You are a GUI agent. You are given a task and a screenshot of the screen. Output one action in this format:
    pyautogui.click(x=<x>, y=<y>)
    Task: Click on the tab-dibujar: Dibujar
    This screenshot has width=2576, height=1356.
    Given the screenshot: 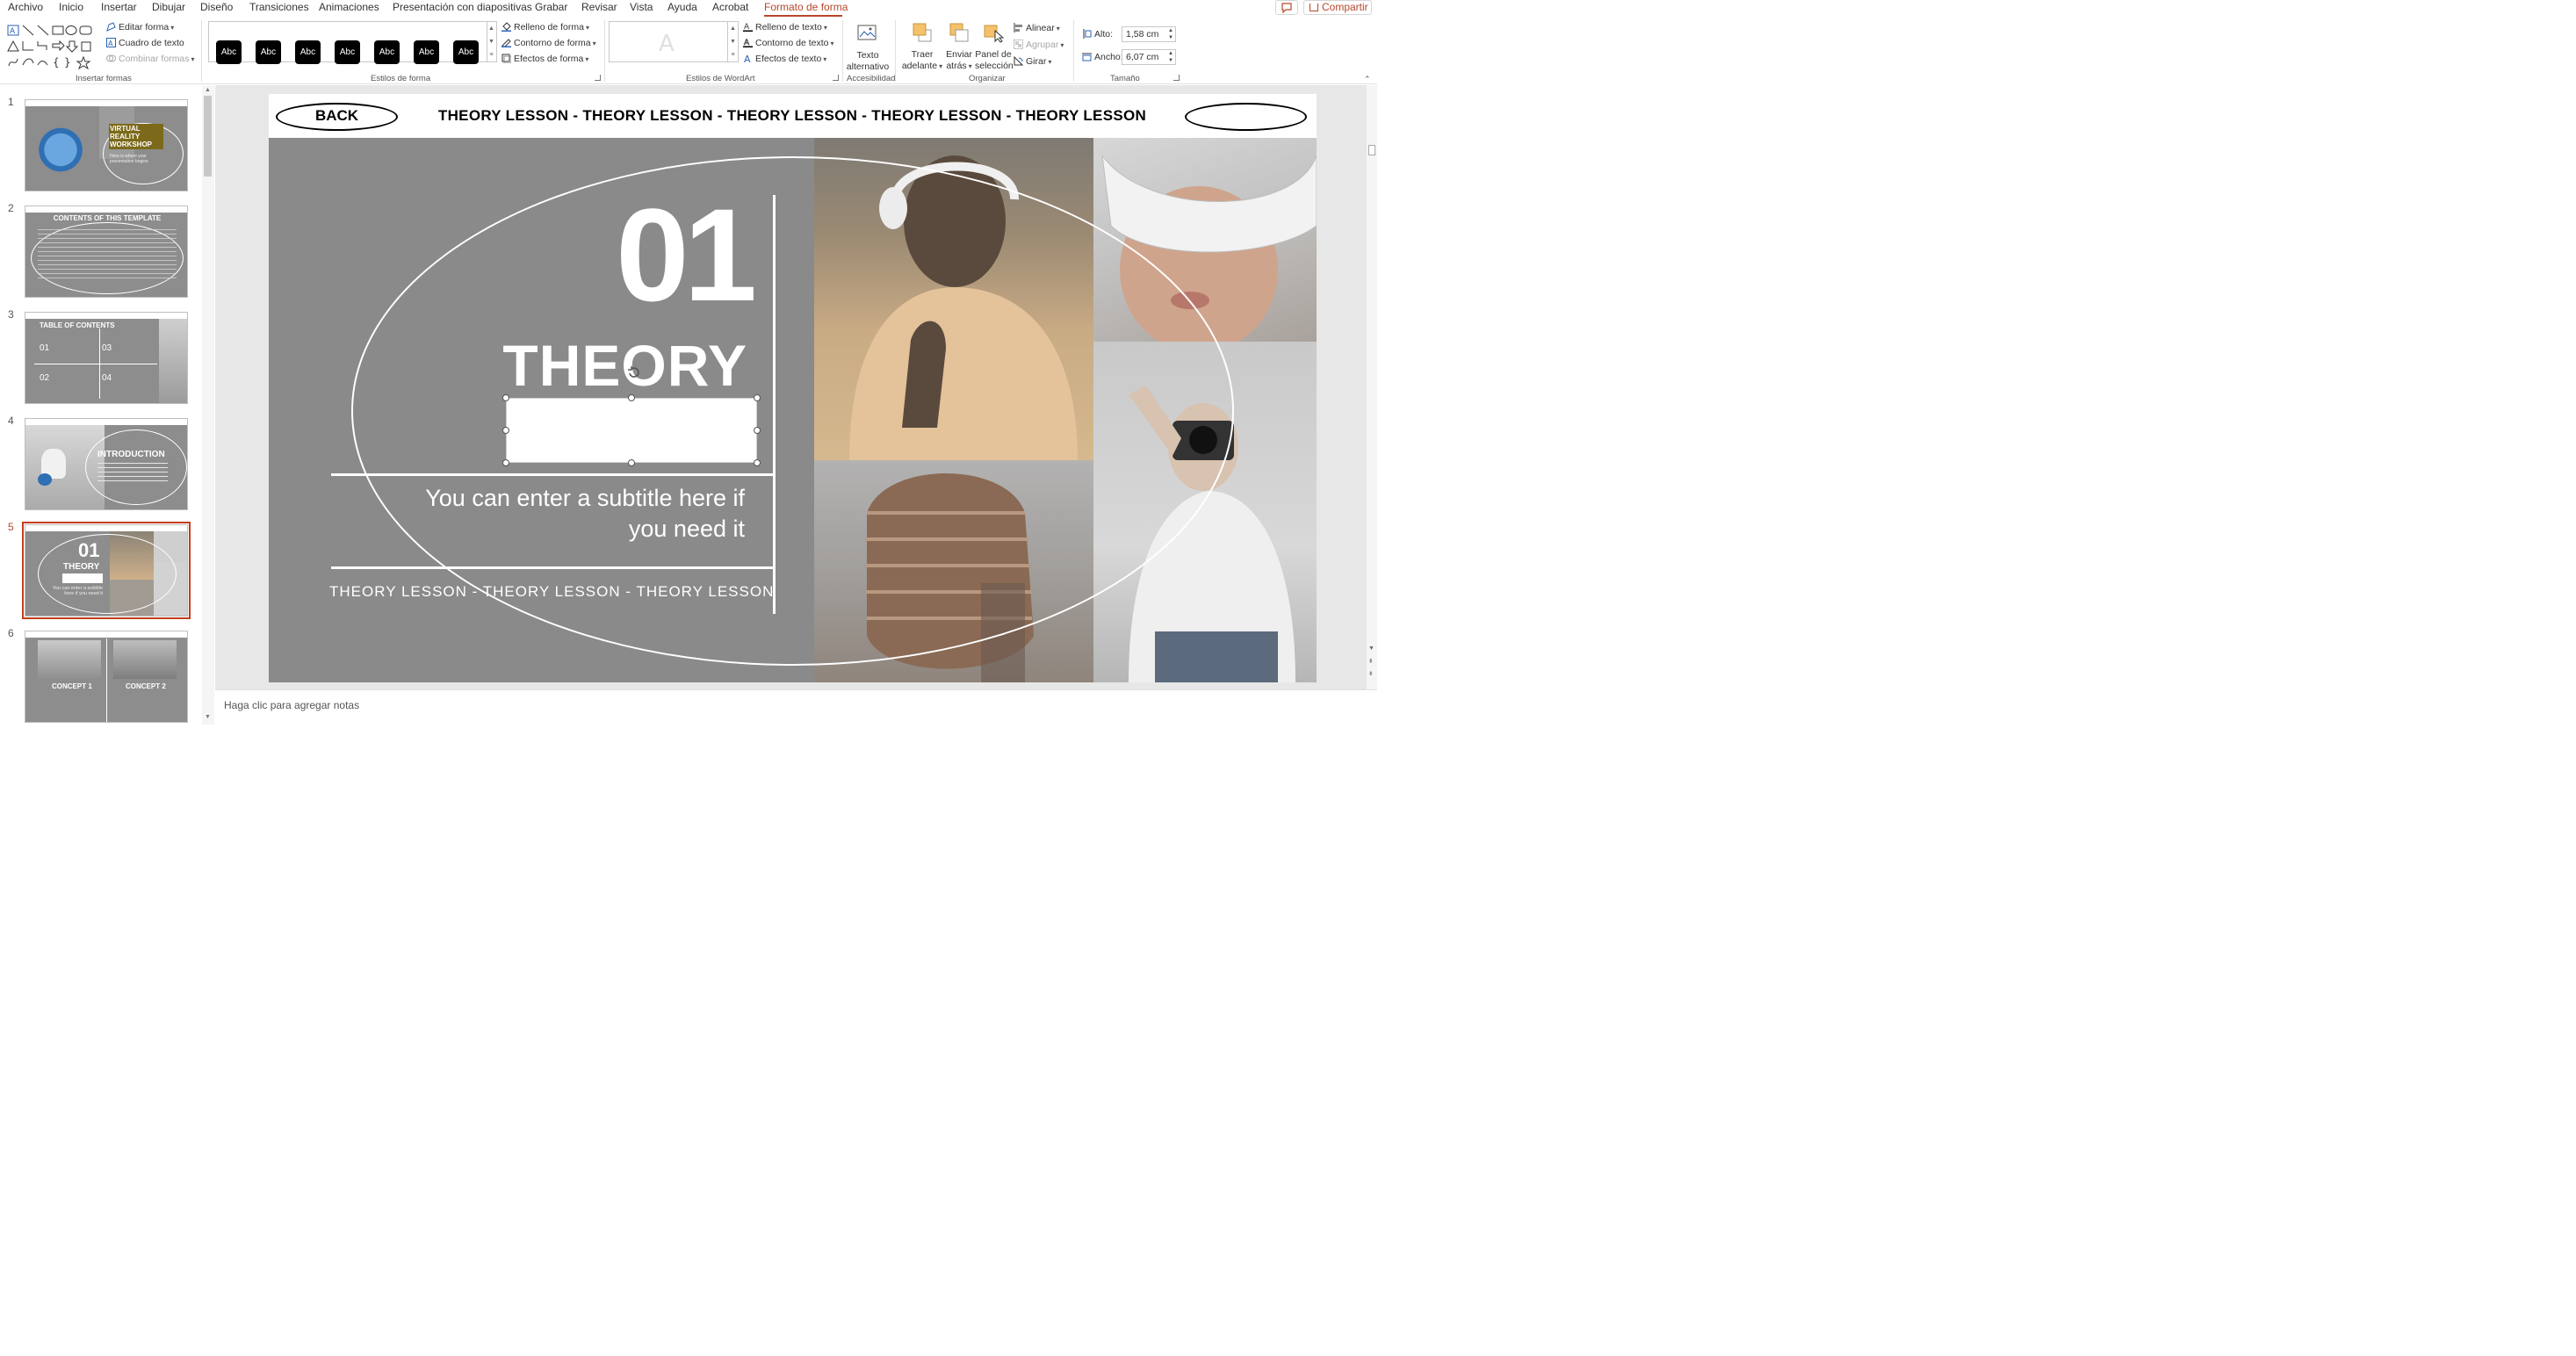 What is the action you would take?
    pyautogui.click(x=168, y=7)
    